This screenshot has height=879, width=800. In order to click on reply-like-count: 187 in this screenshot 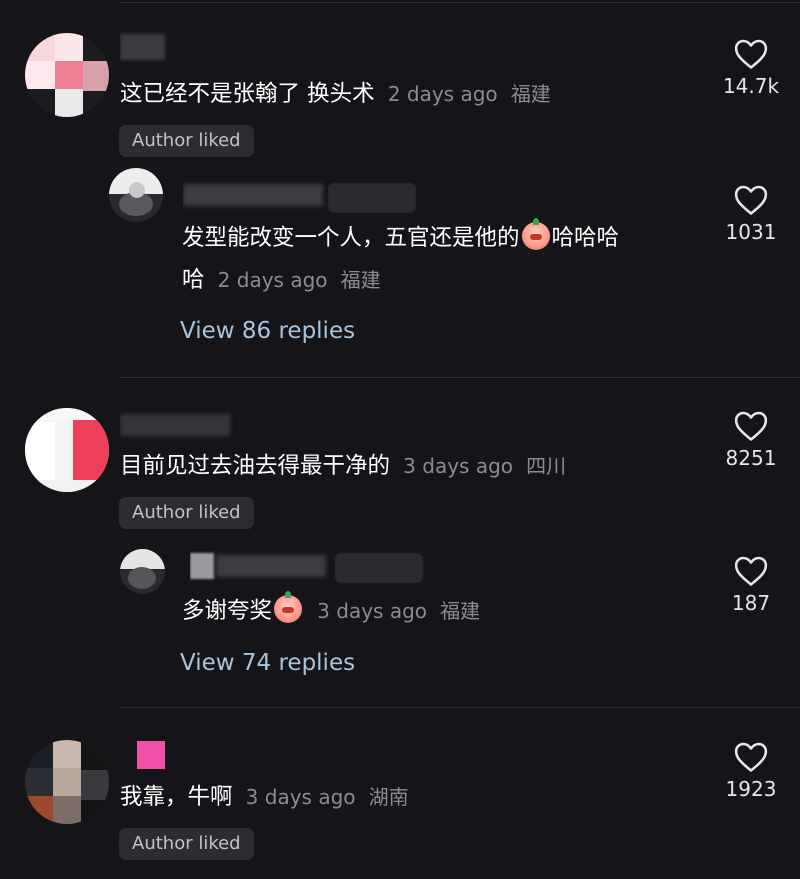, I will do `click(751, 603)`.